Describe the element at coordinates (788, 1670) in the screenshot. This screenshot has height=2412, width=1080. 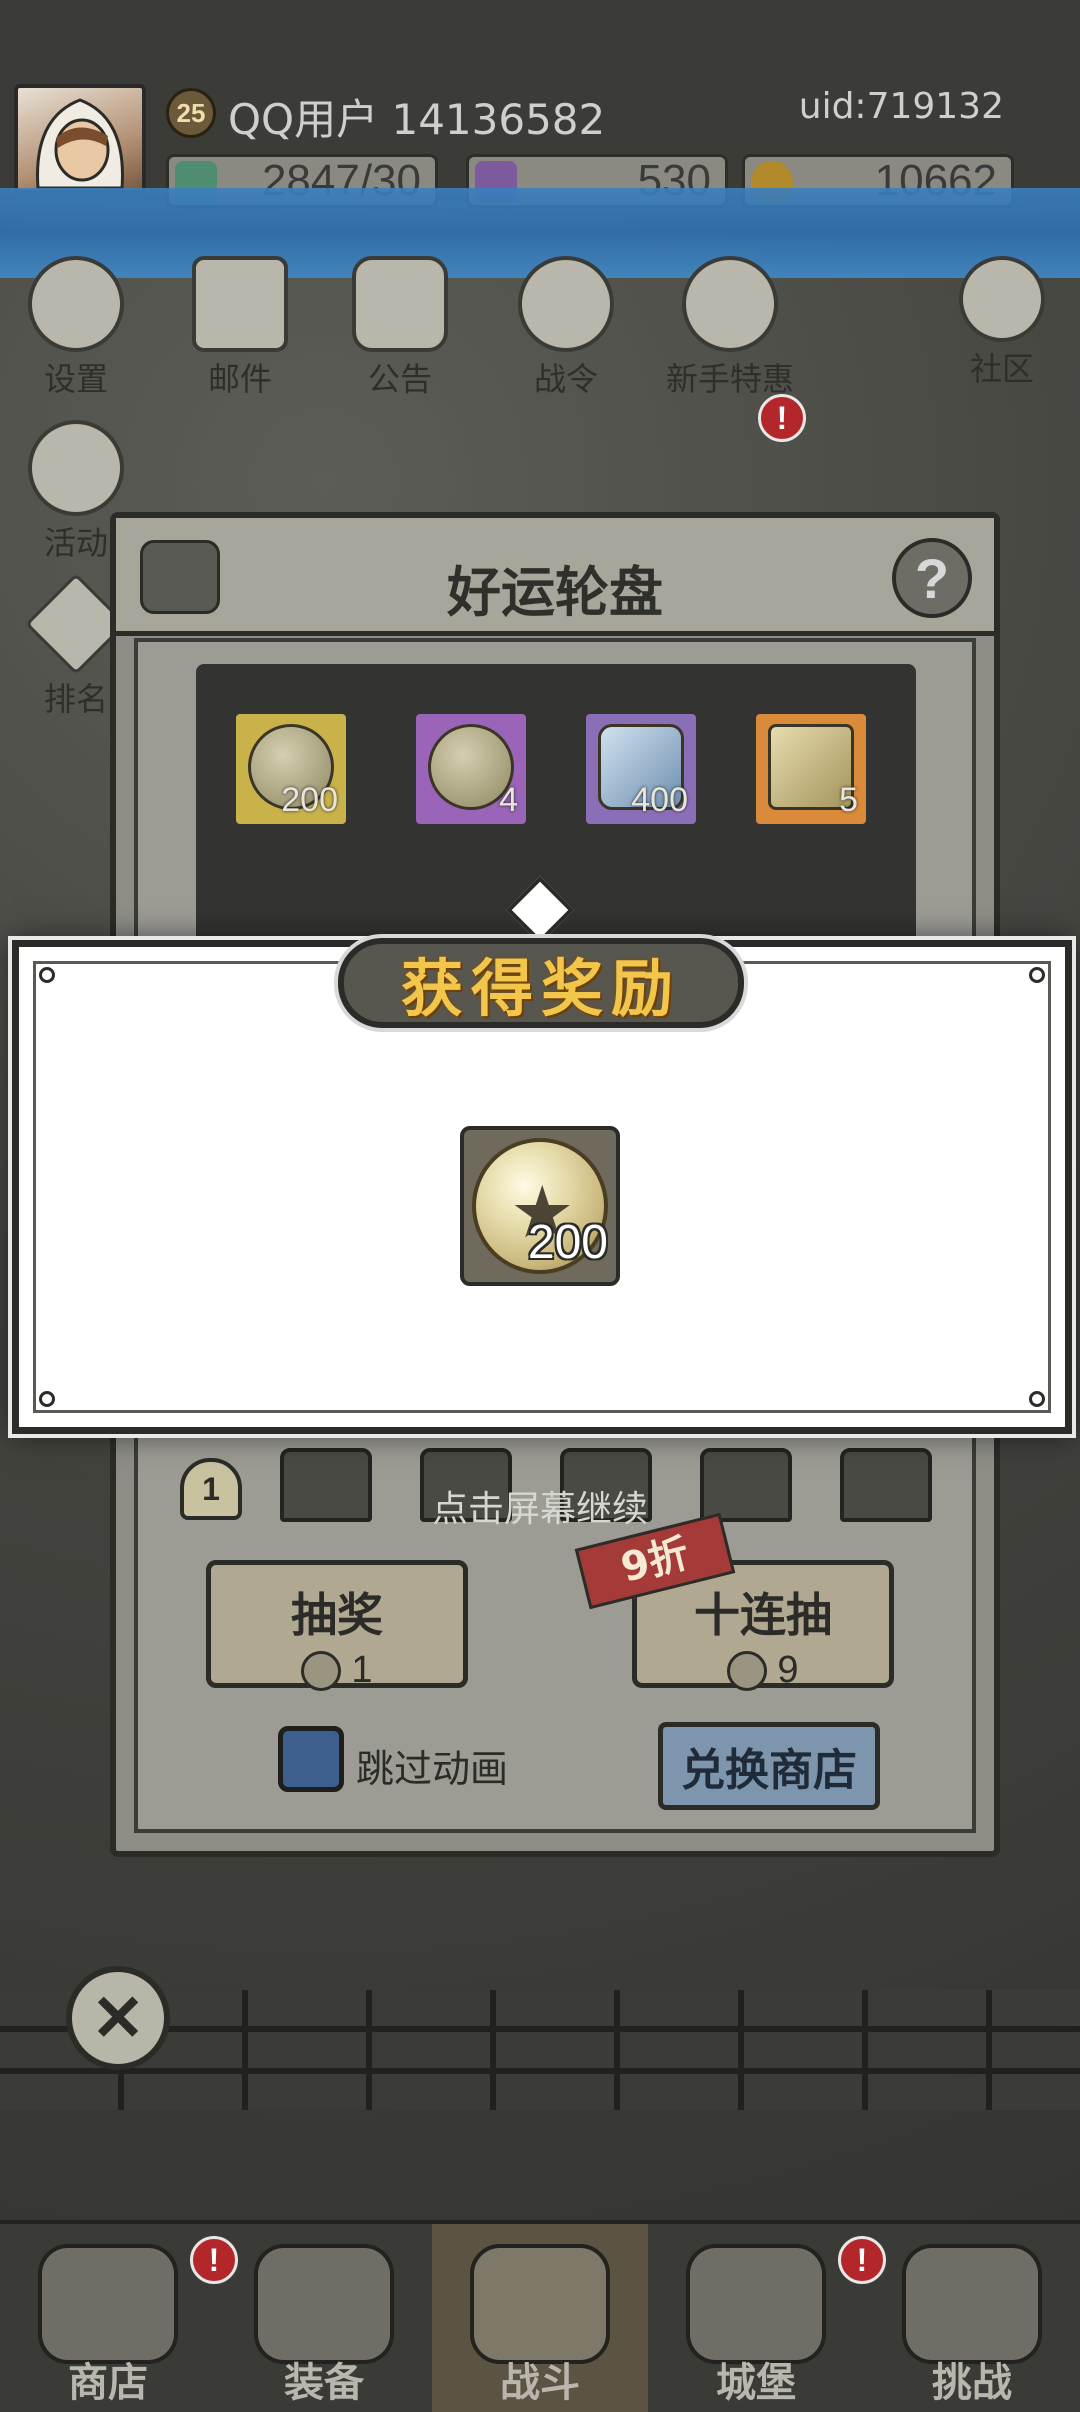
I see `ten-draw-cost-value: 9` at that location.